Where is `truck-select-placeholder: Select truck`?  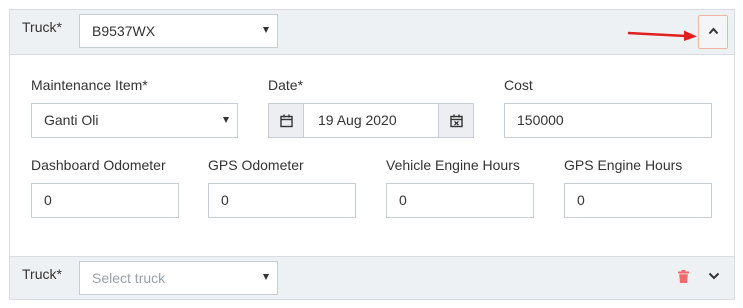
truck-select-placeholder: Select truck is located at coordinates (129, 278).